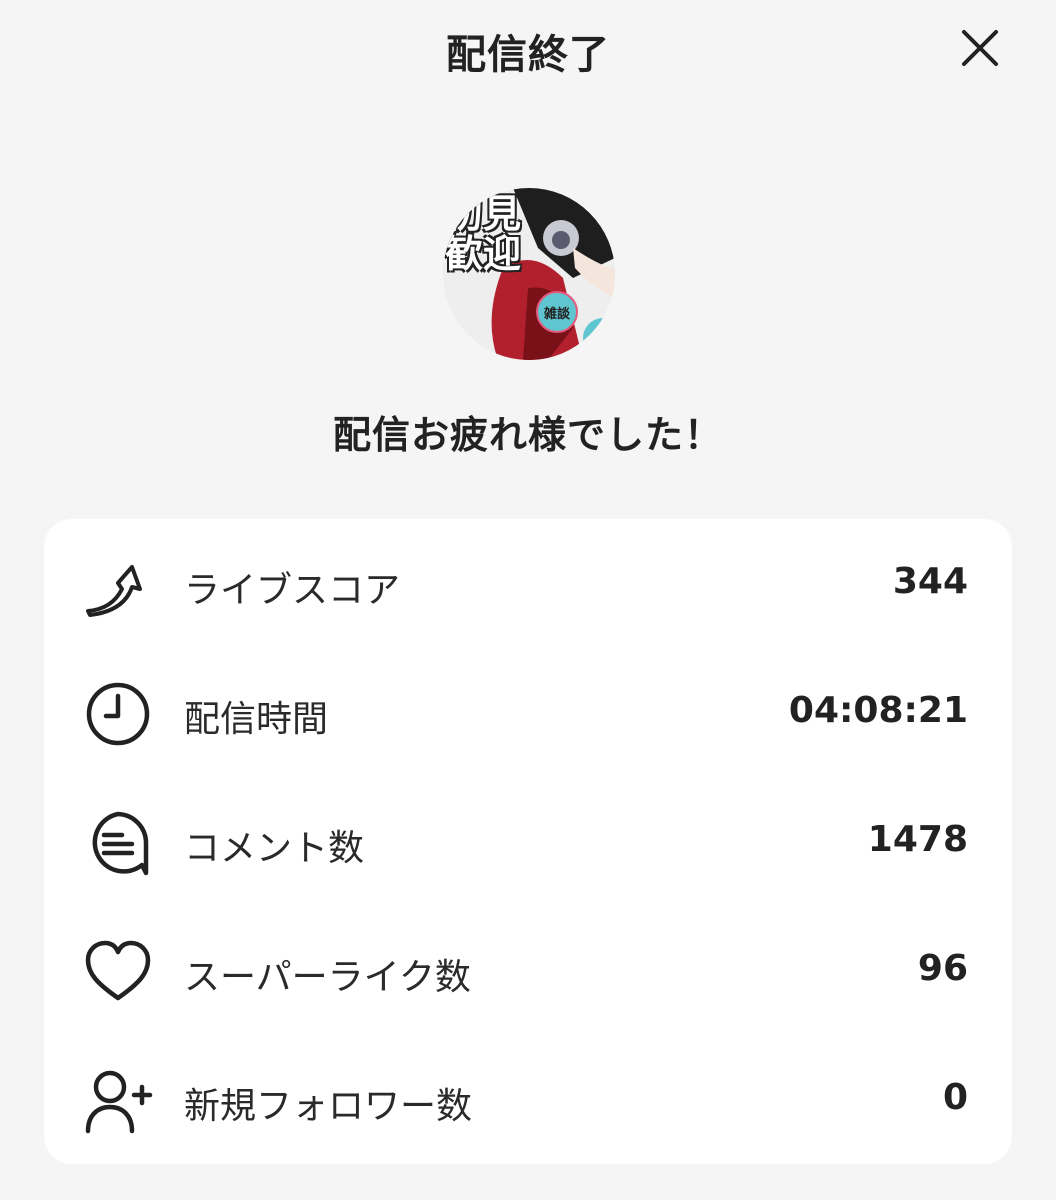 This screenshot has width=1056, height=1200. What do you see at coordinates (930, 581) in the screenshot?
I see `stat-value: 344` at bounding box center [930, 581].